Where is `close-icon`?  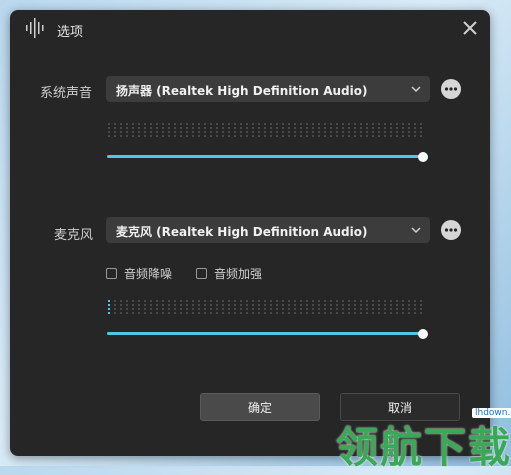
close-icon is located at coordinates (470, 28).